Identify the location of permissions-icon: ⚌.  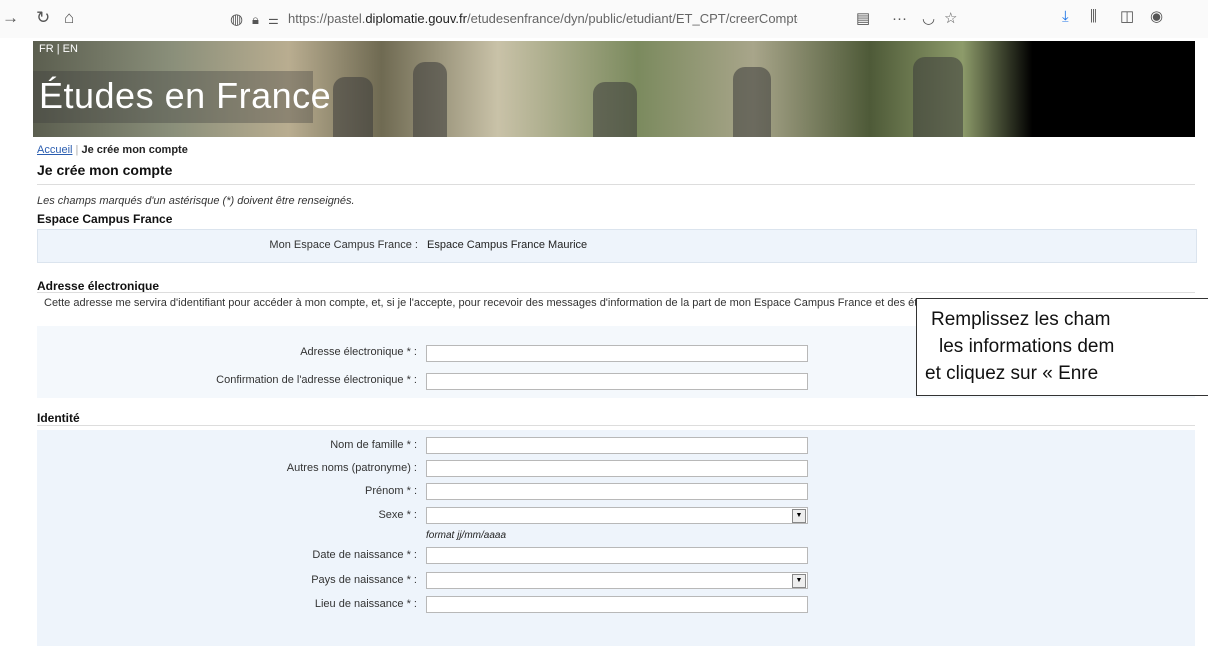
(273, 20).